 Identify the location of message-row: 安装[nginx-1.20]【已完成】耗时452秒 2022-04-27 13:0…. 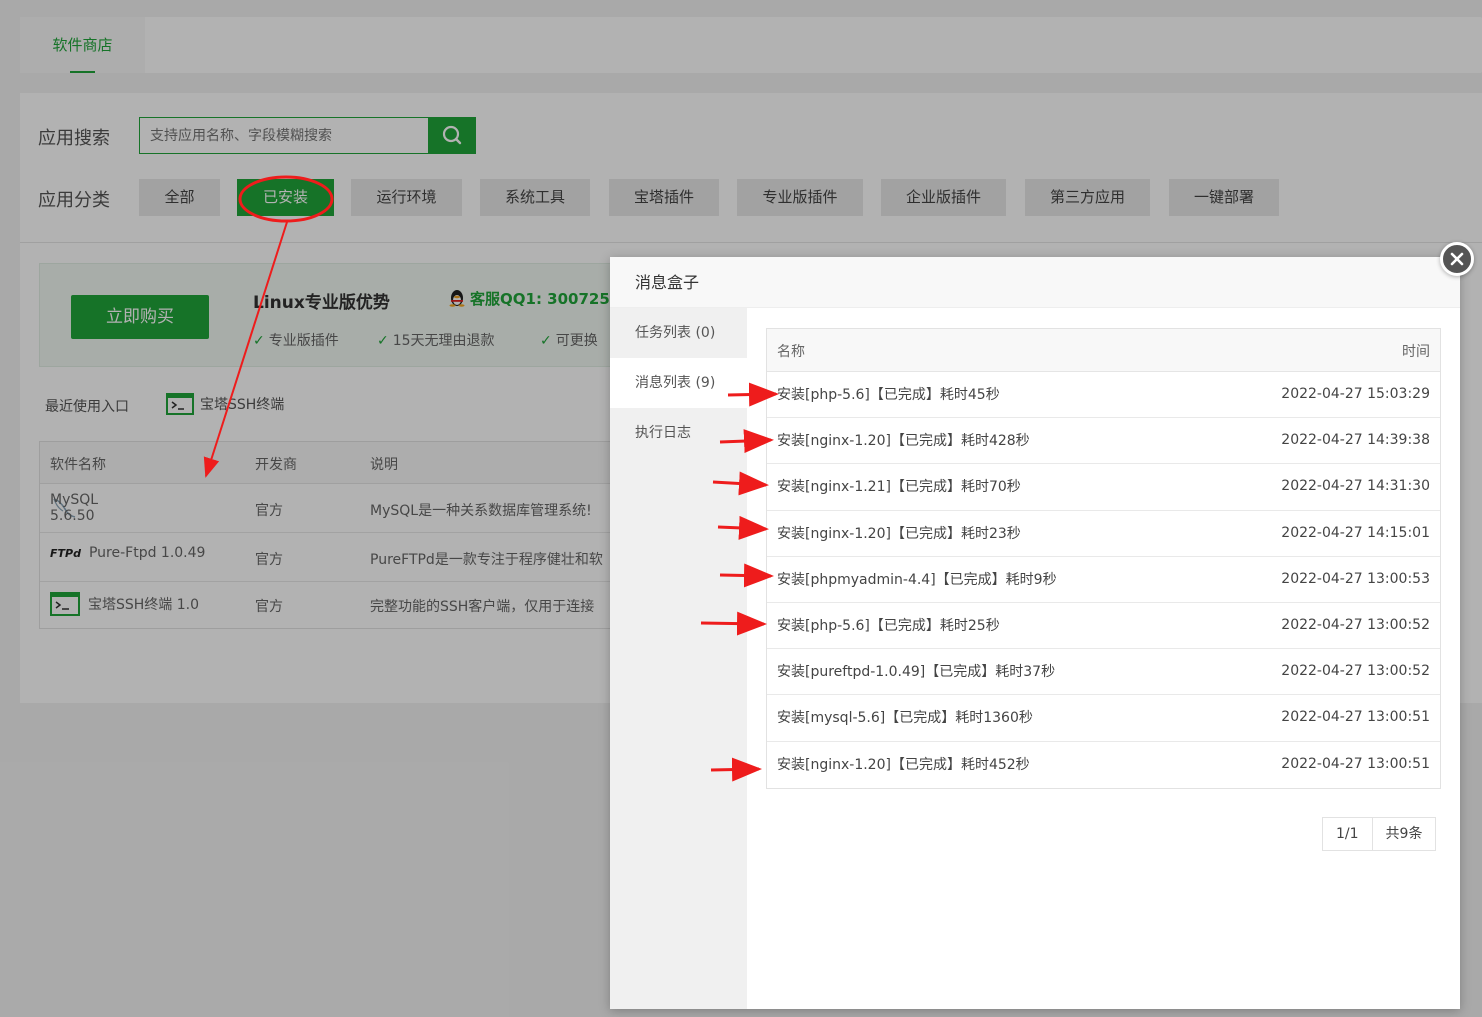
(1103, 765).